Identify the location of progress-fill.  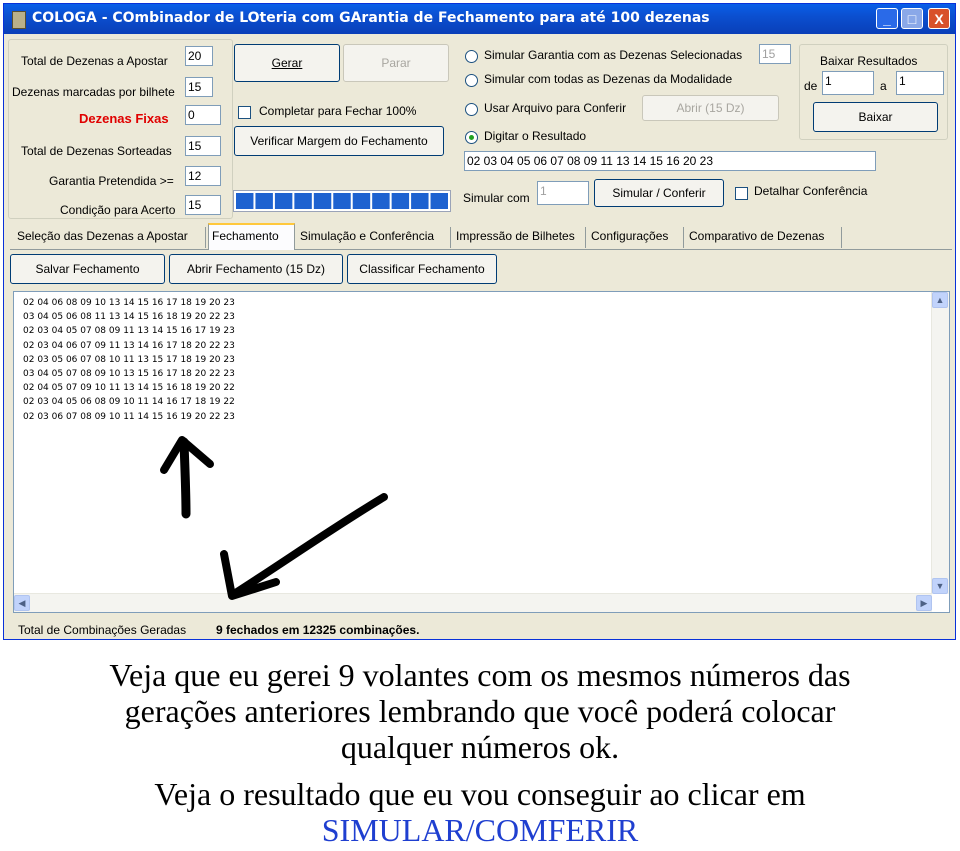
(342, 201).